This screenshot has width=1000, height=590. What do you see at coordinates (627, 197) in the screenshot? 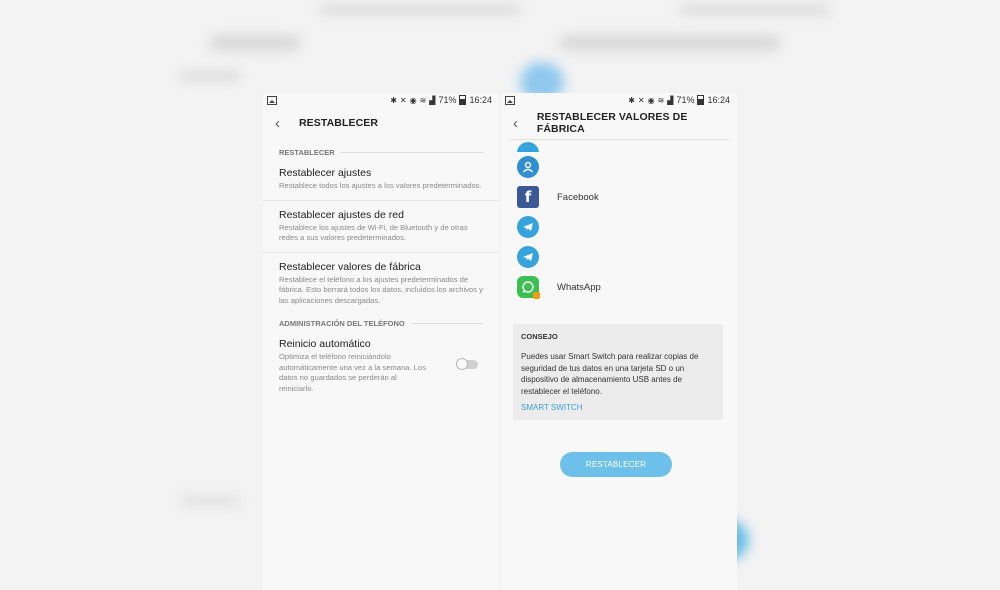
I see `list-item: f Facebook` at bounding box center [627, 197].